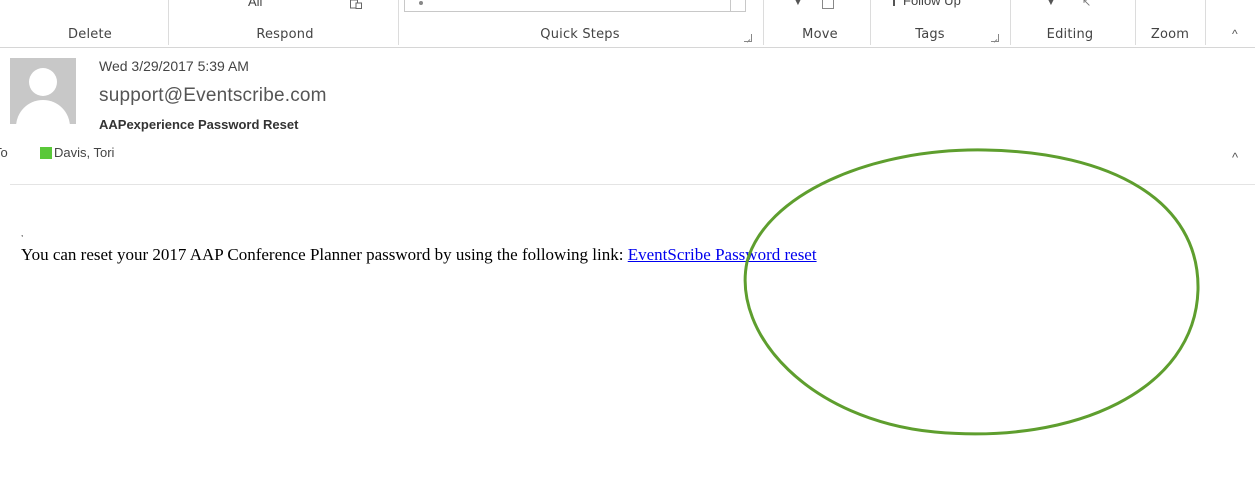 The image size is (1255, 503). Describe the element at coordinates (820, 34) in the screenshot. I see `group-label-move: Move` at that location.